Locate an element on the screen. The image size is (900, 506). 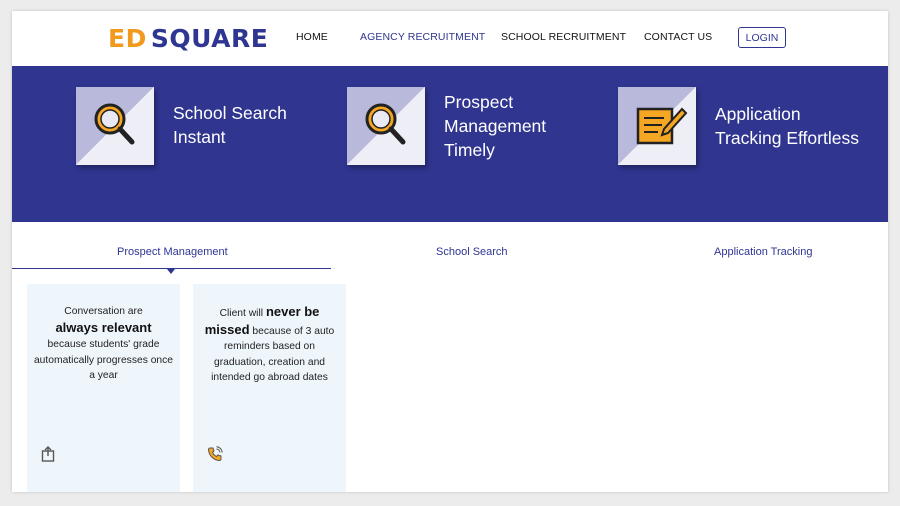
active-tab-caret is located at coordinates (171, 271).